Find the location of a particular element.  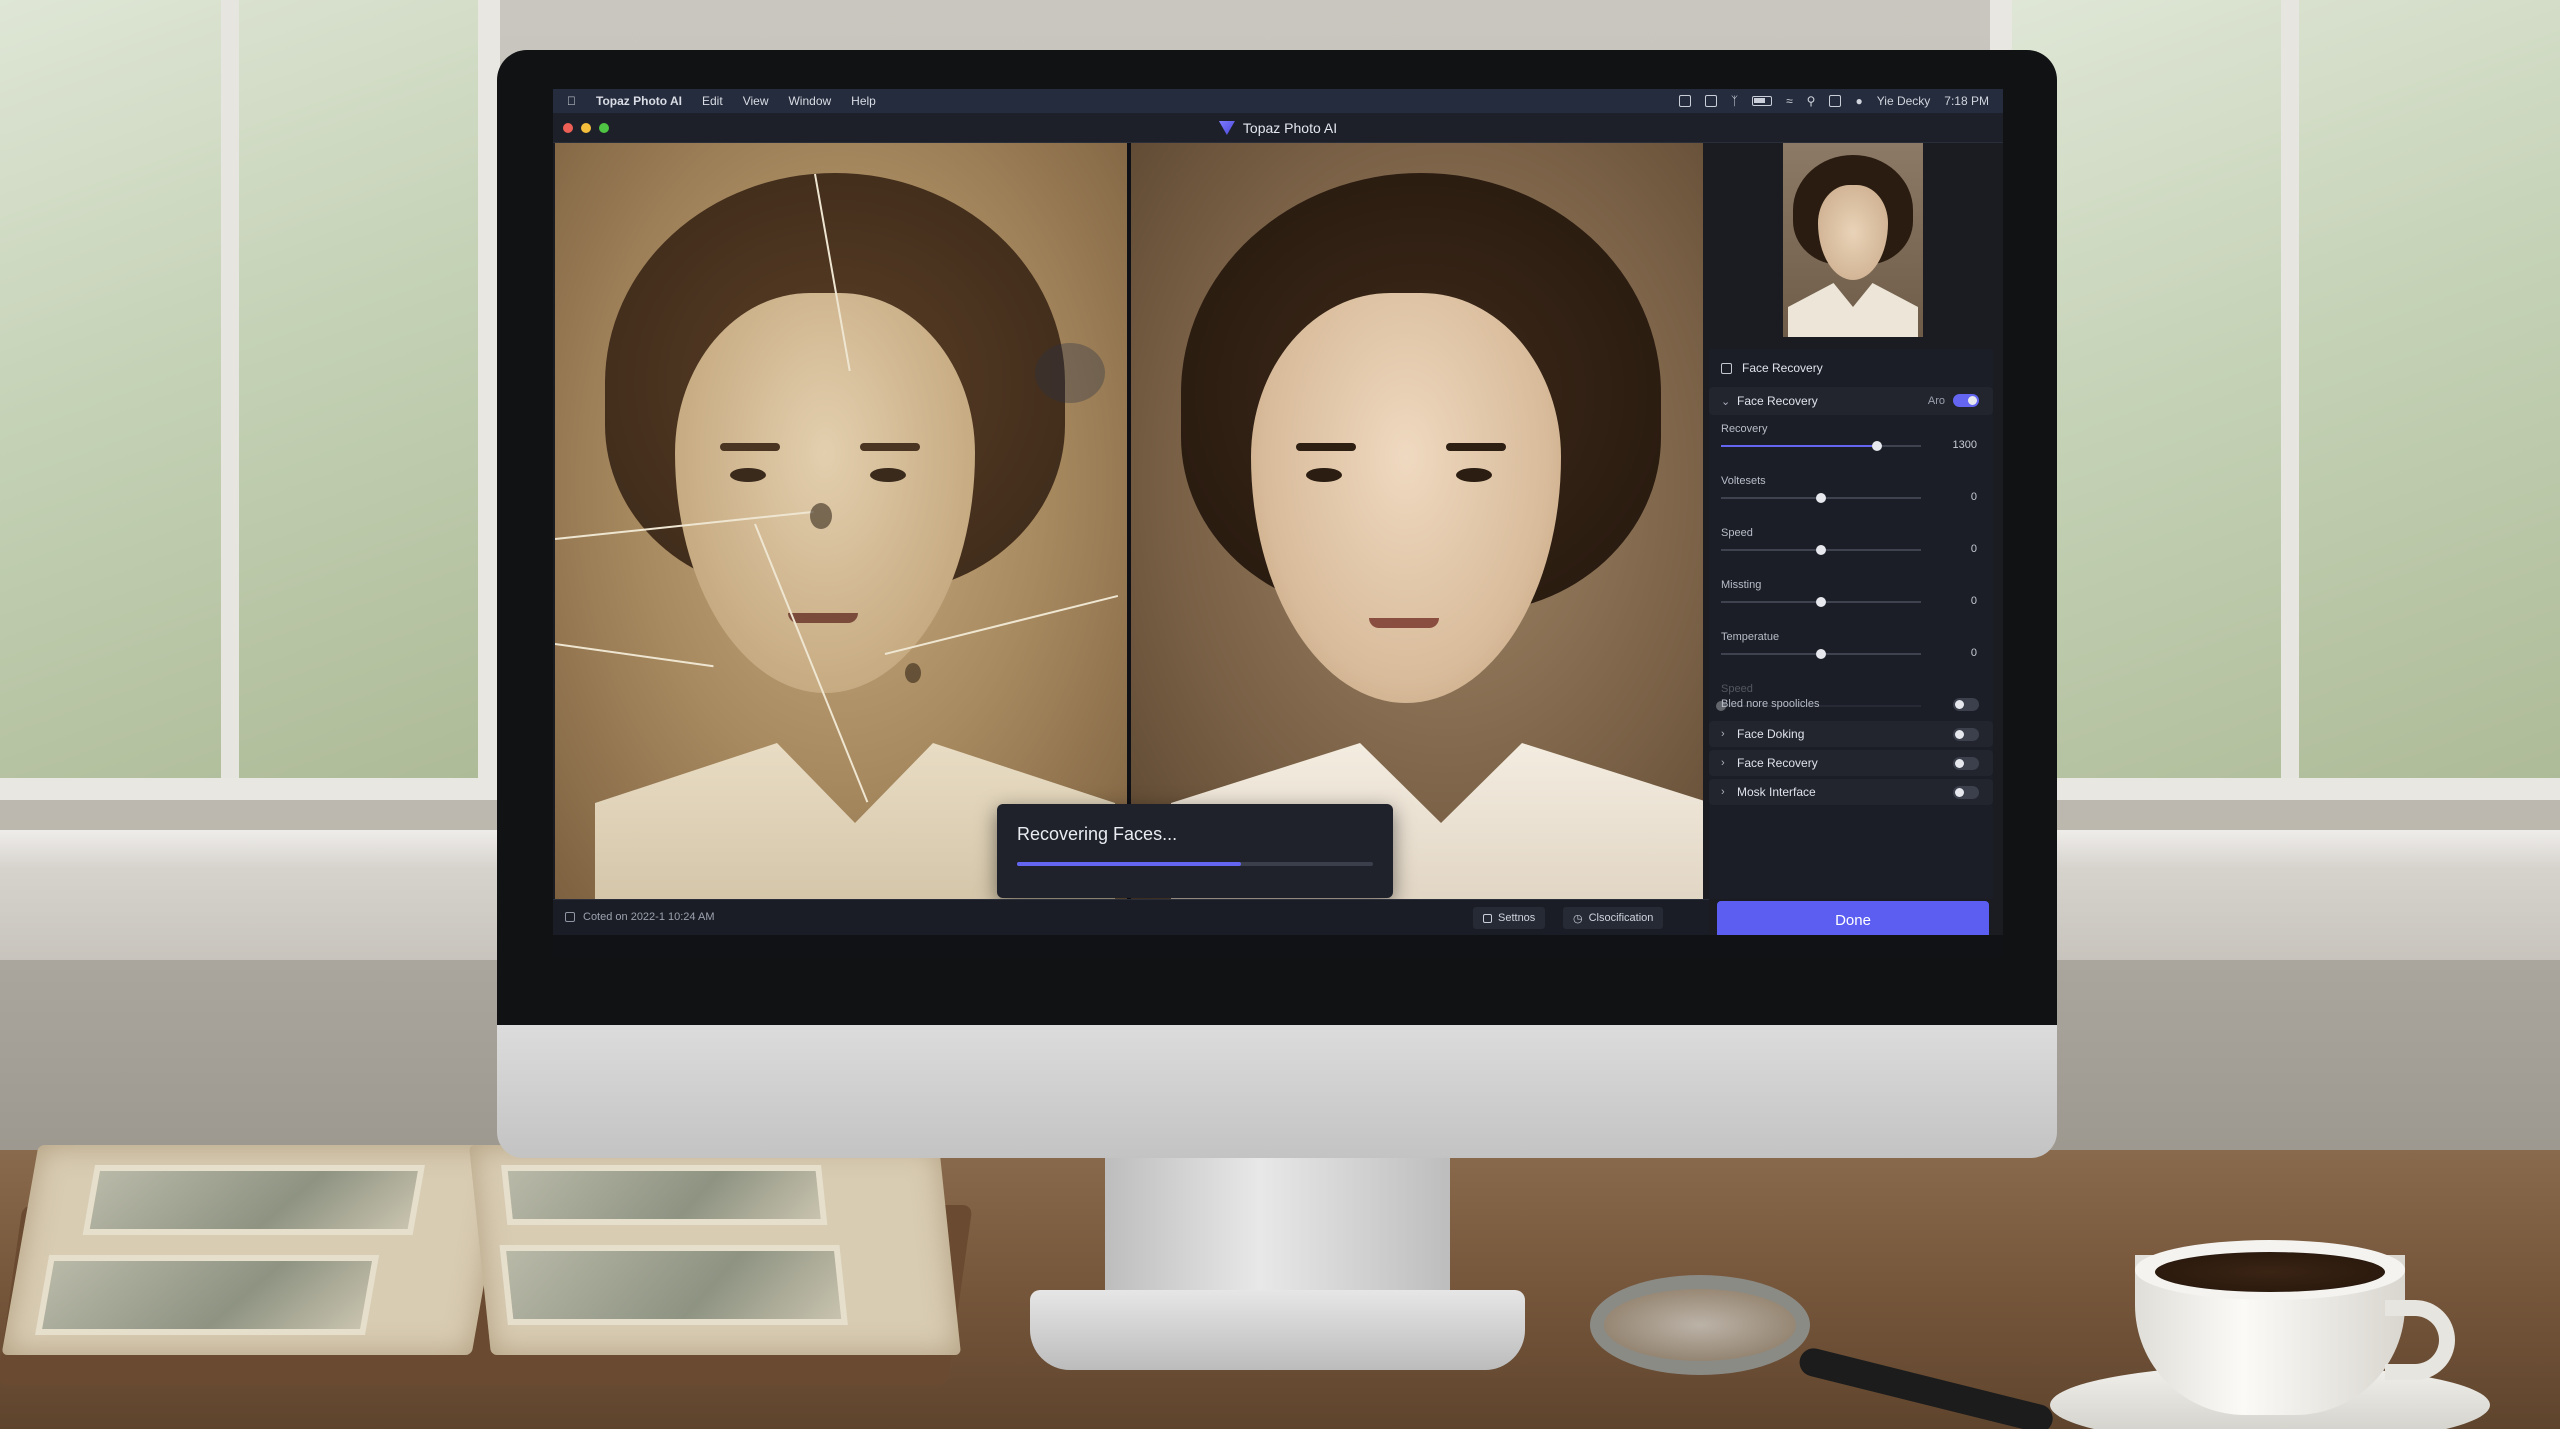

chevron-down-icon: ⌄ is located at coordinates (1726, 401).